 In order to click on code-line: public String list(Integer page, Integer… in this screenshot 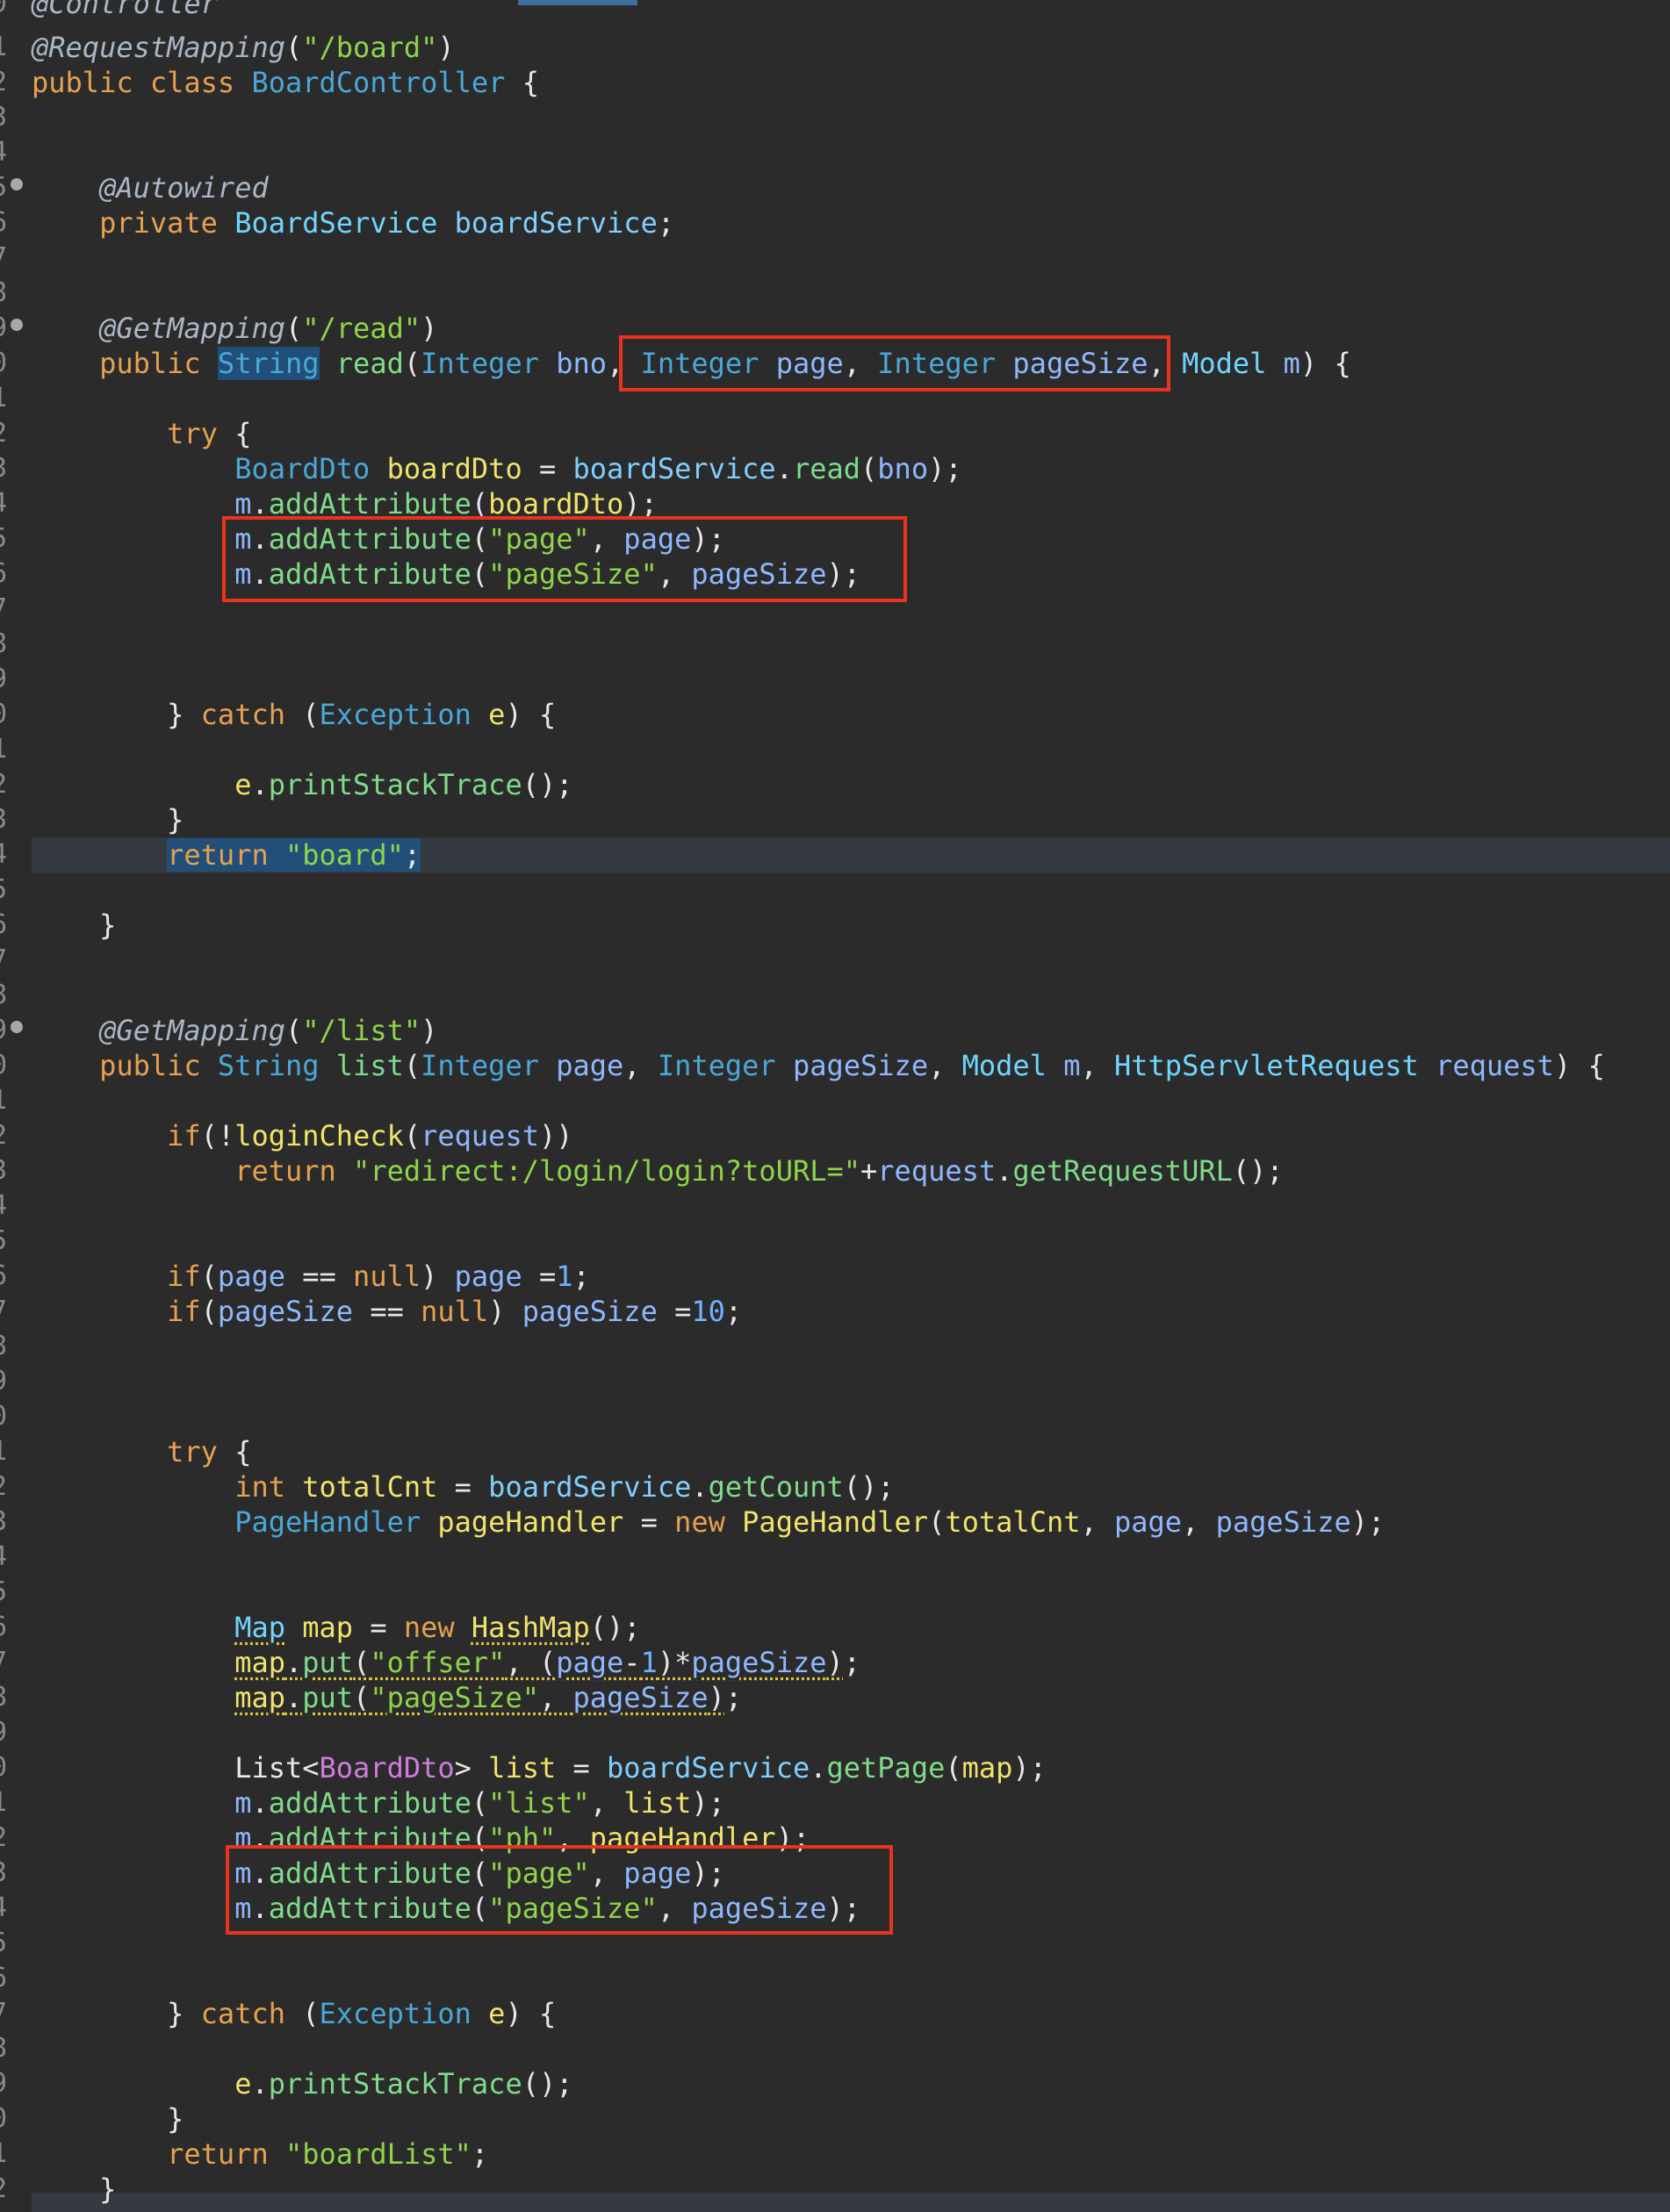, I will do `click(852, 1065)`.